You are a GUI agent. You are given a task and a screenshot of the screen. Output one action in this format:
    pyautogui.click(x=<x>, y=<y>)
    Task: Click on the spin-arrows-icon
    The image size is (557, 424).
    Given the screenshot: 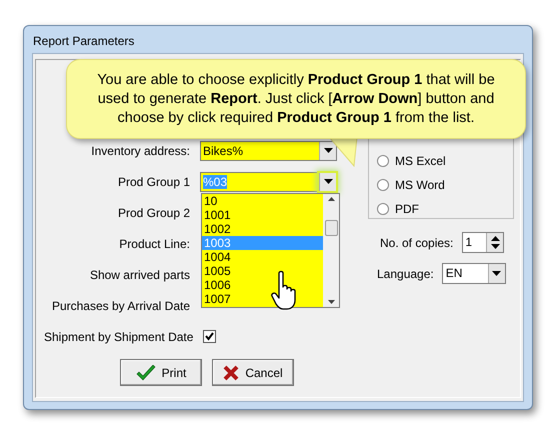 What is the action you would take?
    pyautogui.click(x=495, y=242)
    